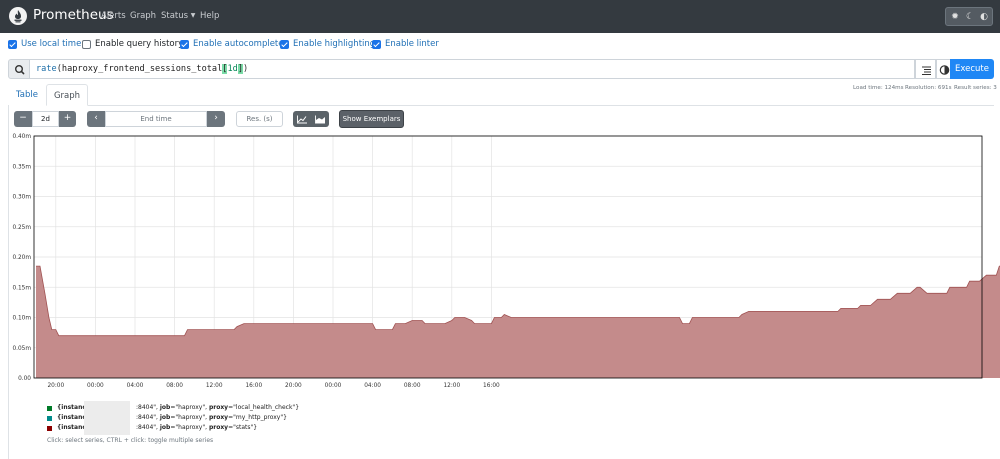 Image resolution: width=1000 pixels, height=459 pixels. Describe the element at coordinates (21, 288) in the screenshot. I see `y-tick-label: 0.15m` at that location.